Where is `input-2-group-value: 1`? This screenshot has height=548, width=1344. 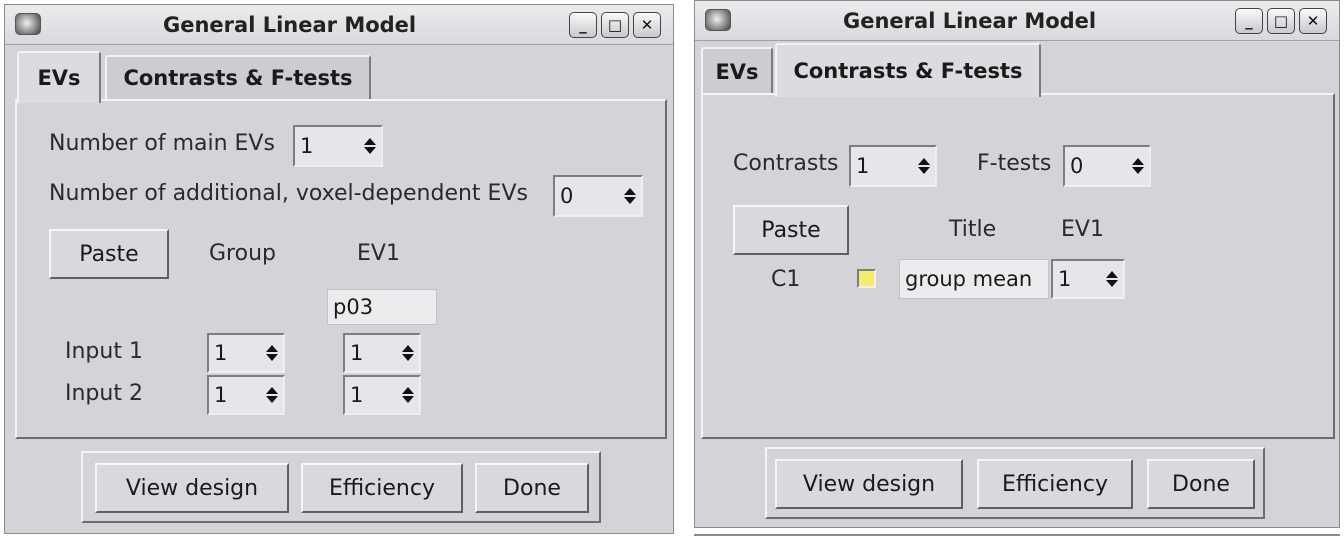
input-2-group-value: 1 is located at coordinates (220, 395).